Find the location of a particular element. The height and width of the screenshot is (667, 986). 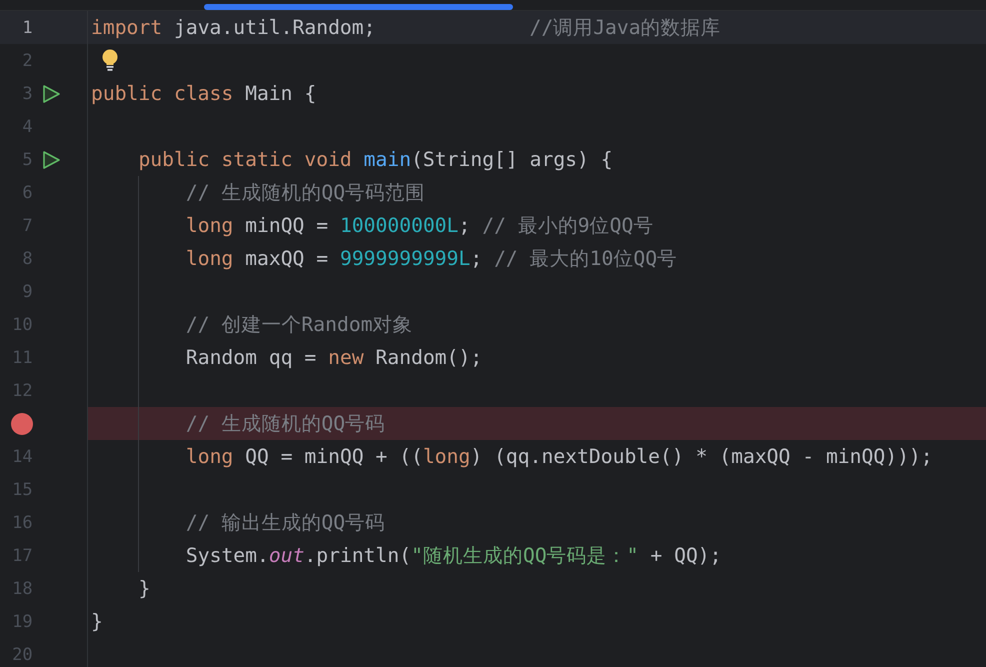

code-line: long maxQQ = 9999999999L; // 最大的10位QQ号 is located at coordinates (431, 259).